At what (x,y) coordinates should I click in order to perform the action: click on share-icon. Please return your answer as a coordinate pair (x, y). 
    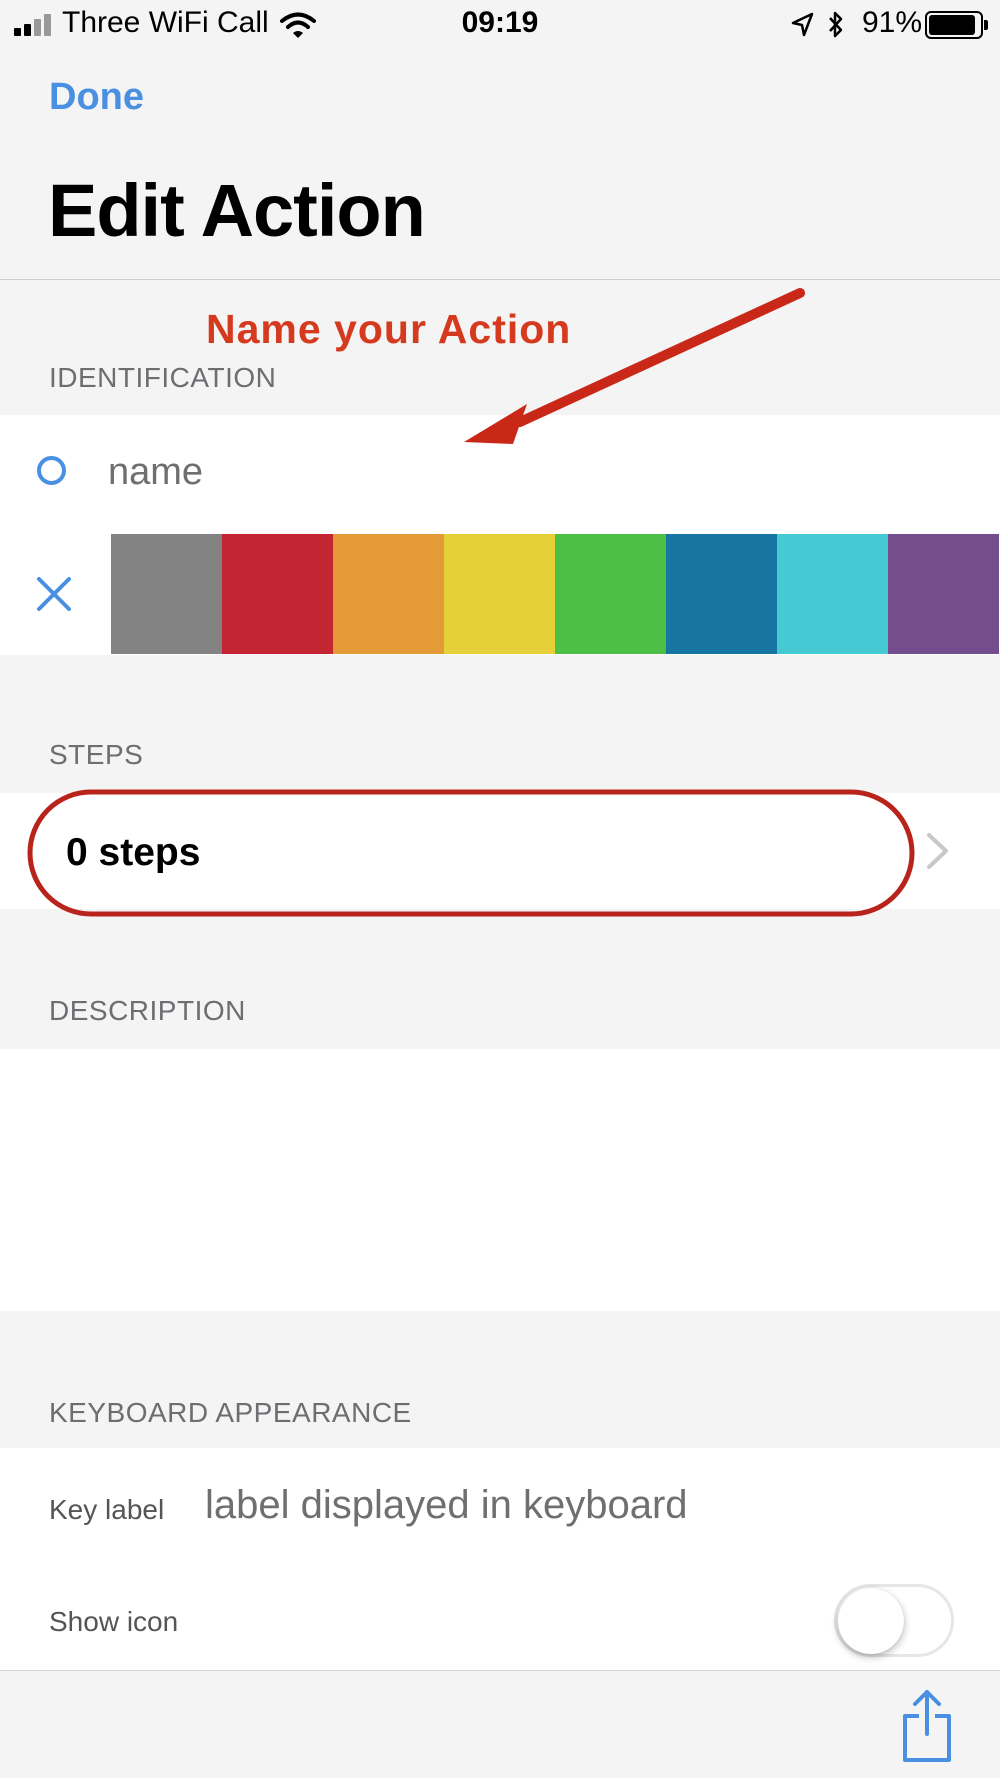
    Looking at the image, I should click on (927, 1726).